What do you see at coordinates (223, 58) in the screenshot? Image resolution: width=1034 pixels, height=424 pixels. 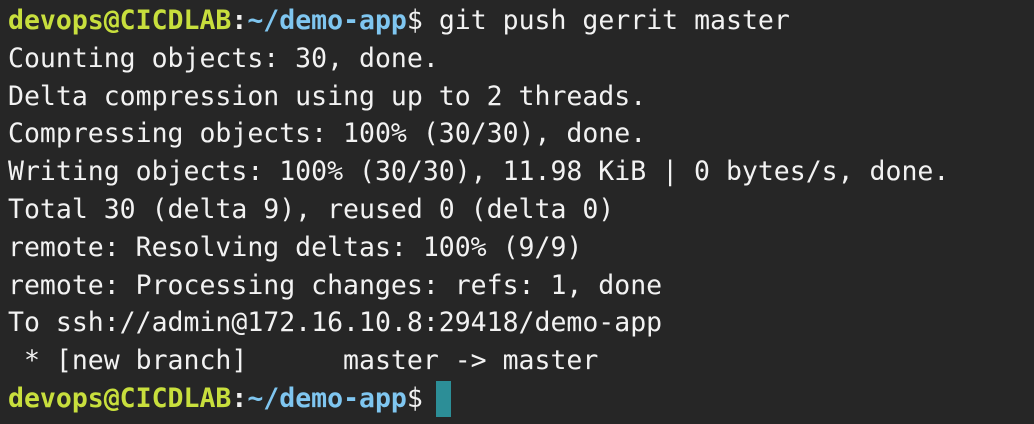 I see `output-line: Counting objects: 30, done.` at bounding box center [223, 58].